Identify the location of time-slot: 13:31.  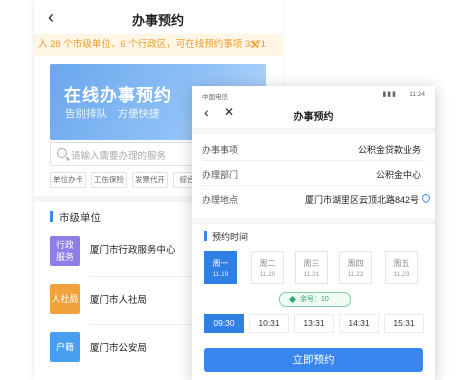
(314, 323).